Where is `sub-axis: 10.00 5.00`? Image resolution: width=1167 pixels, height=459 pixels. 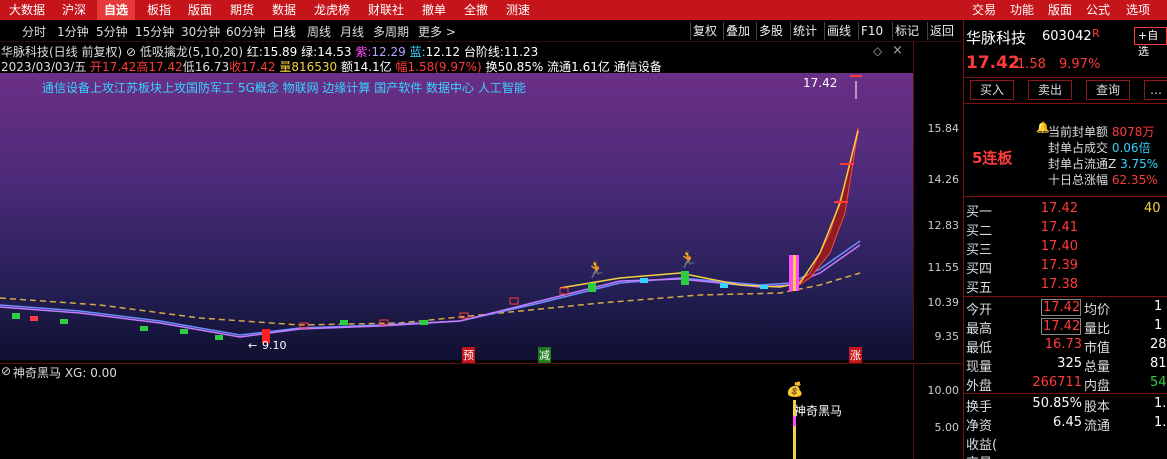 sub-axis: 10.00 5.00 is located at coordinates (938, 411).